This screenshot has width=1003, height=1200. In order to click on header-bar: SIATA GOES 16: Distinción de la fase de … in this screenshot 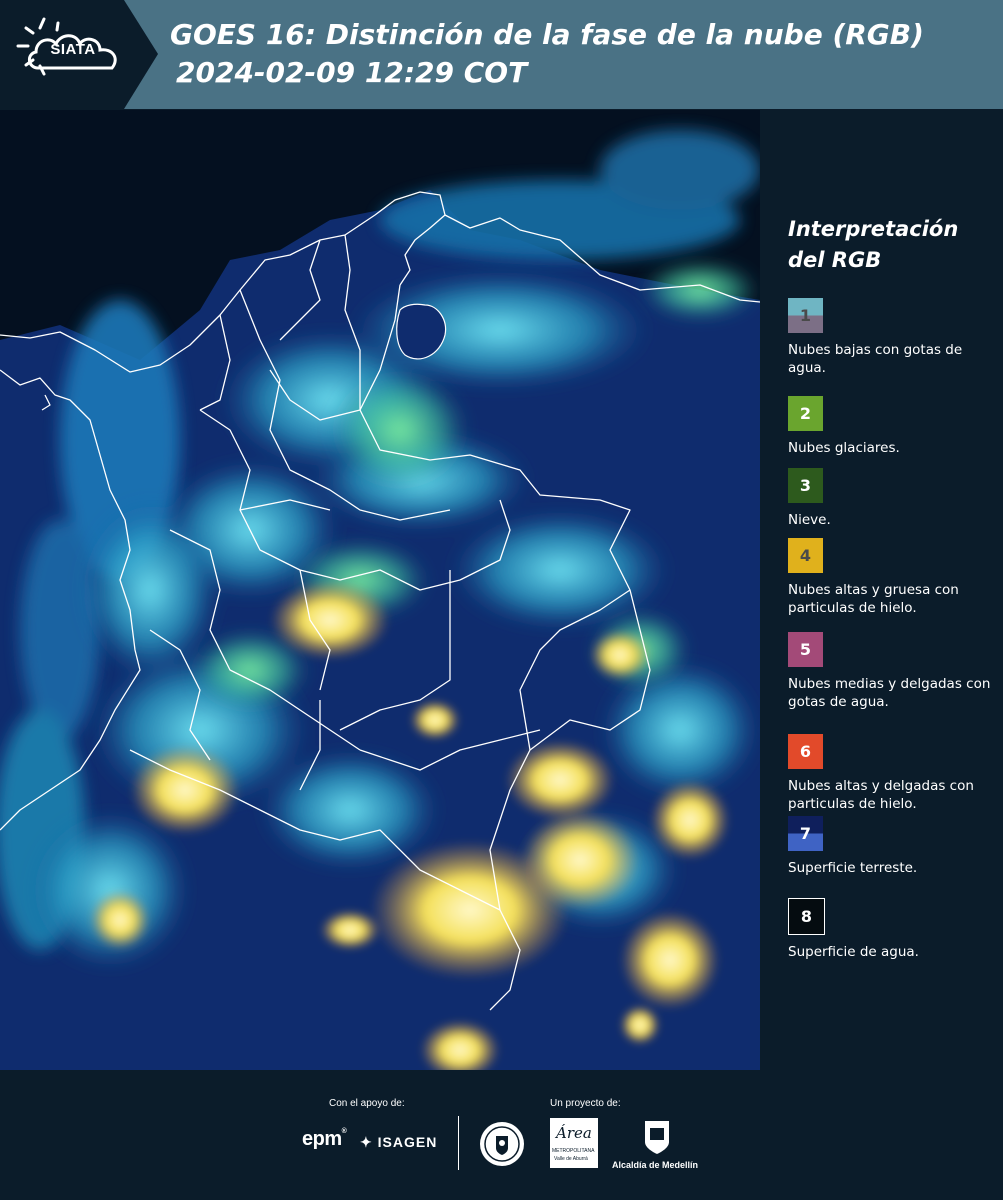, I will do `click(501, 54)`.